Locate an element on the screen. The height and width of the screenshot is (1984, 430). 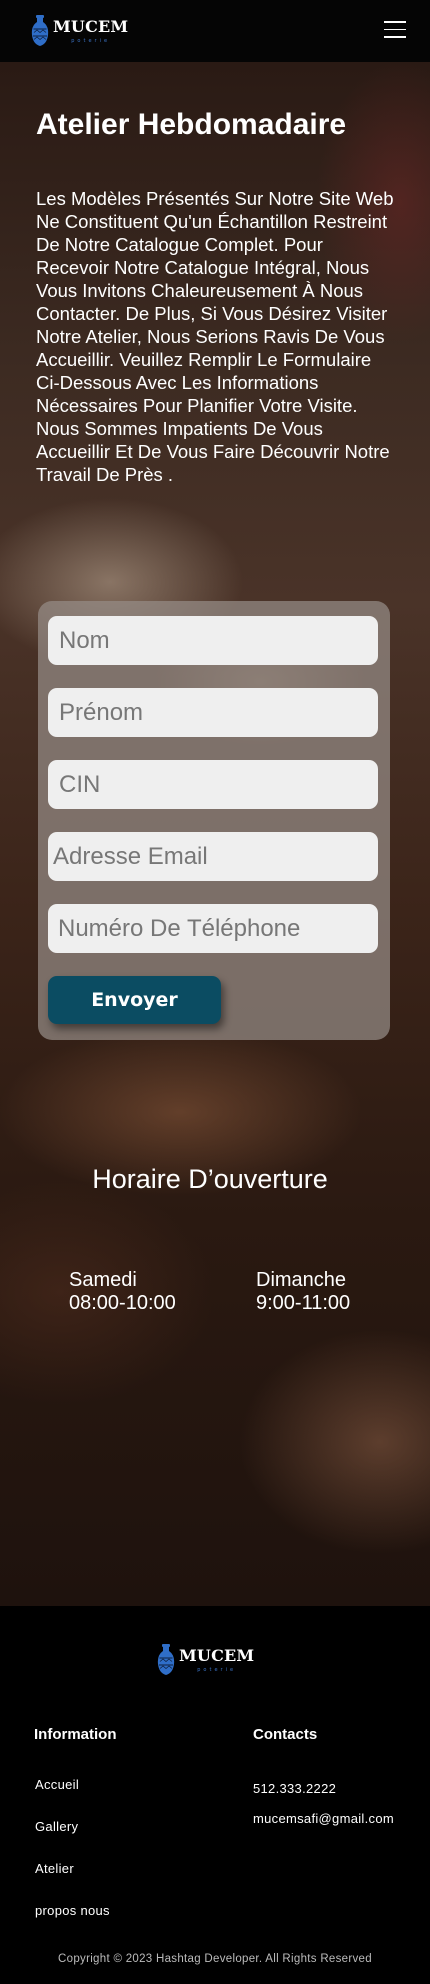
contact-email: mucemsafi@gmail.com is located at coordinates (323, 1818).